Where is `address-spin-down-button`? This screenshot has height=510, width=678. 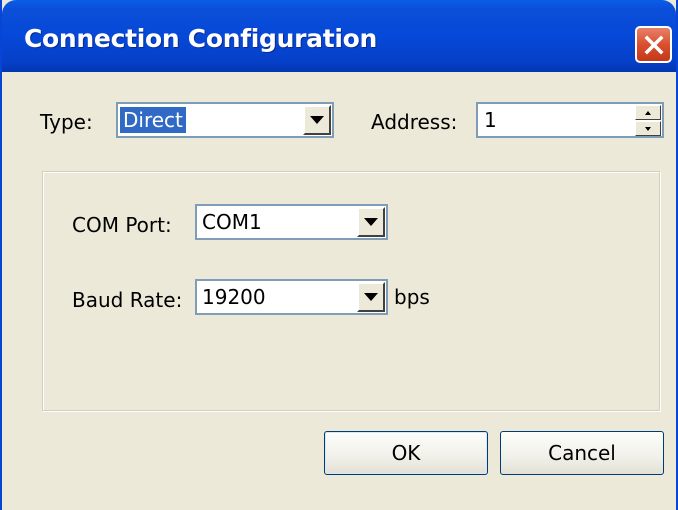 address-spin-down-button is located at coordinates (648, 128).